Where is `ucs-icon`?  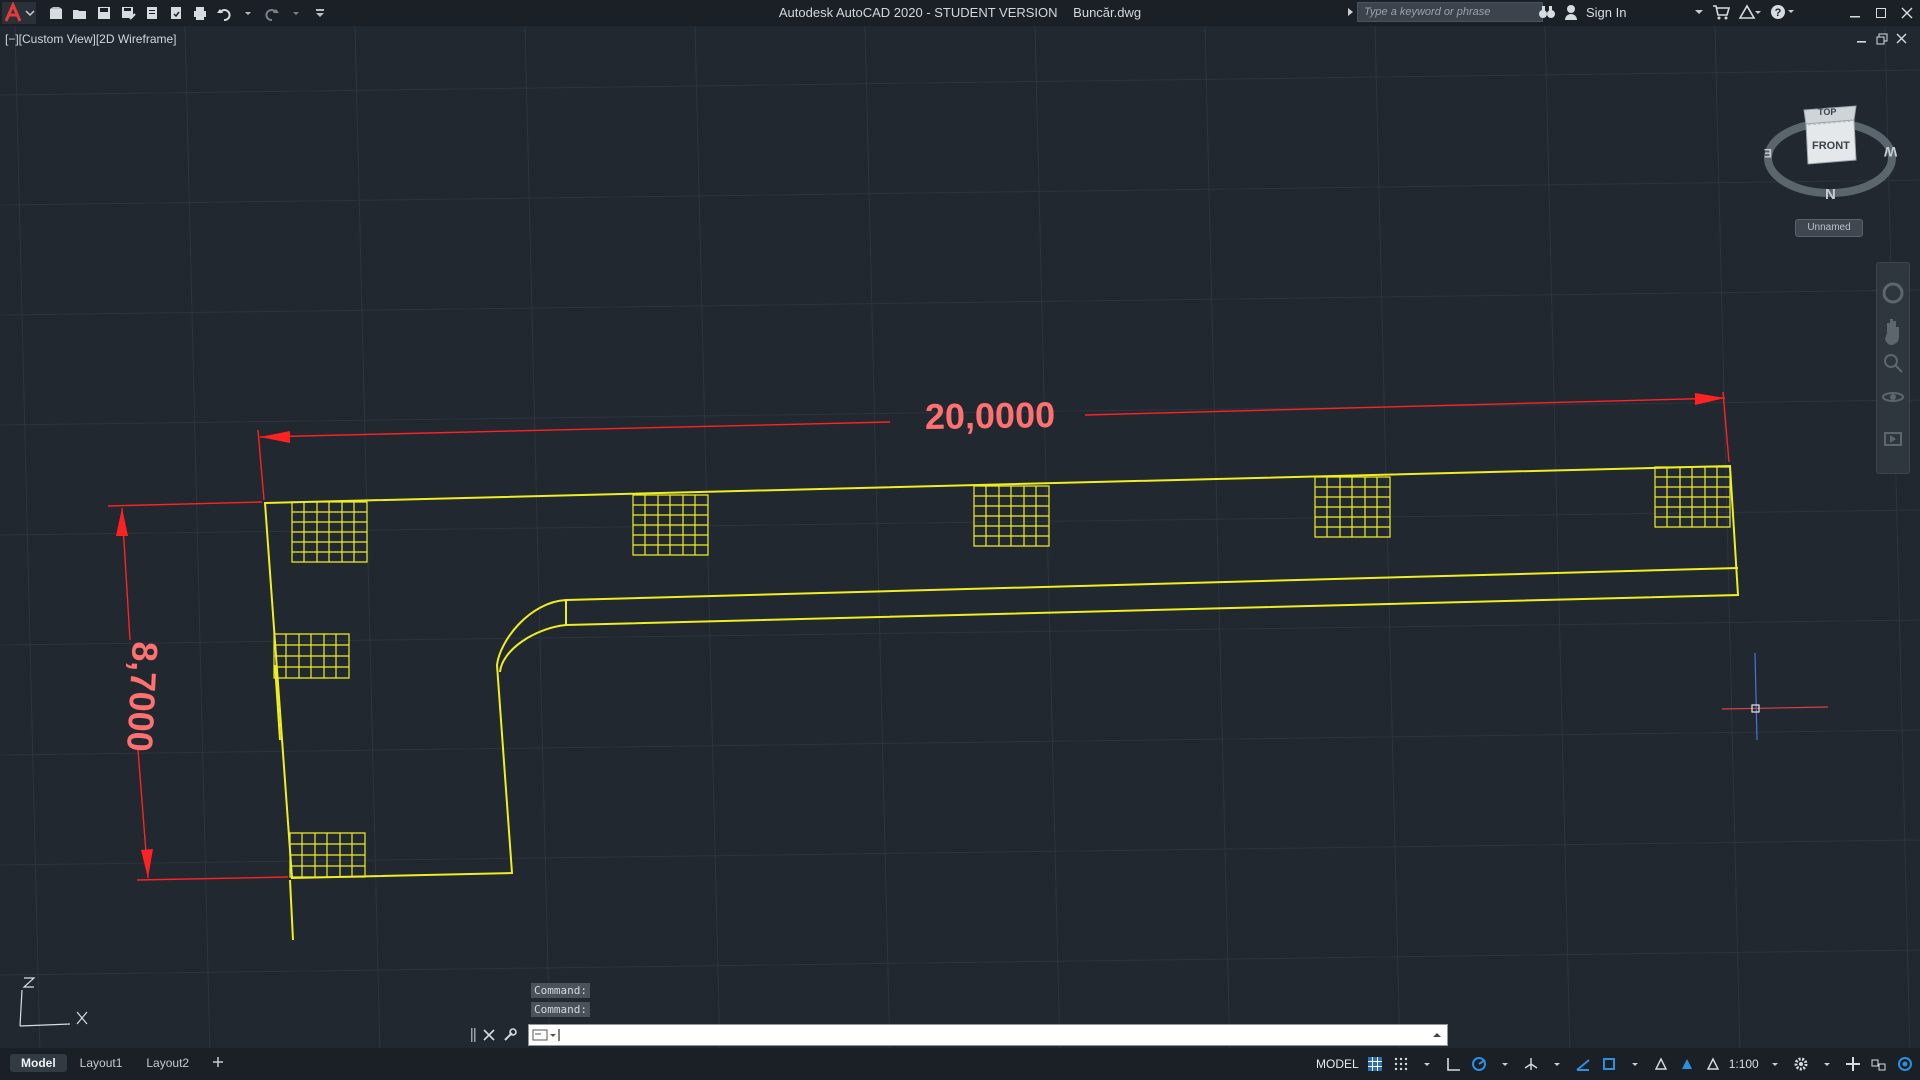
ucs-icon is located at coordinates (53, 1002).